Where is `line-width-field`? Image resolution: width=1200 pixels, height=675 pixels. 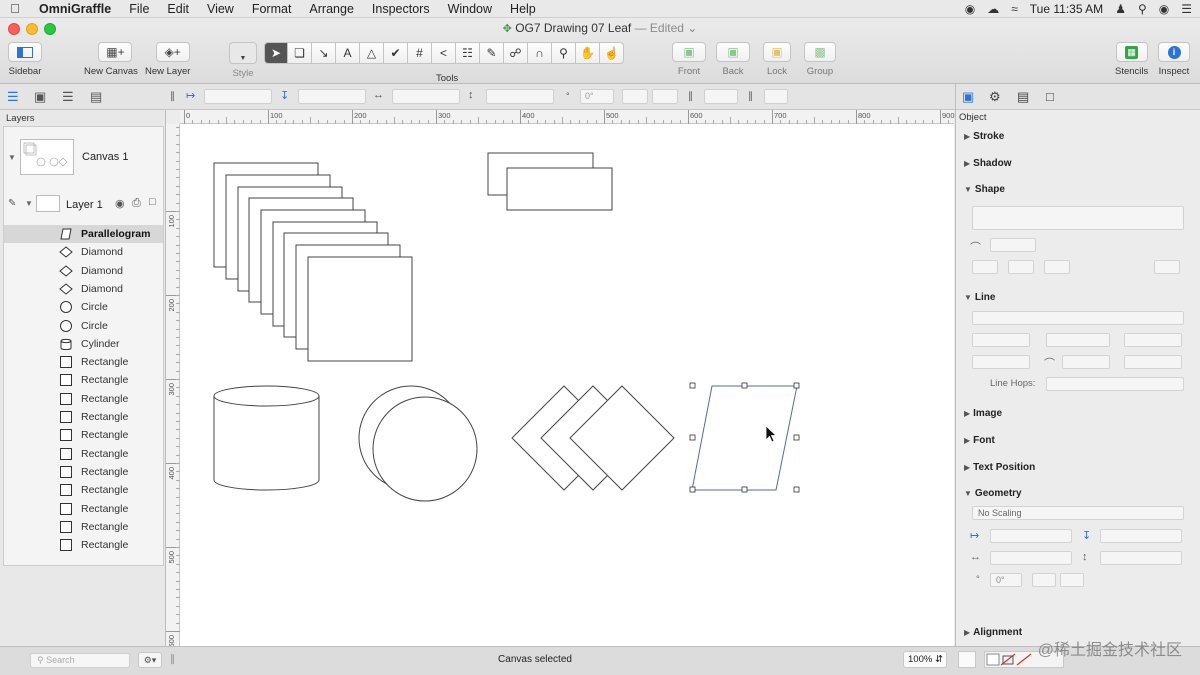 line-width-field is located at coordinates (1001, 362).